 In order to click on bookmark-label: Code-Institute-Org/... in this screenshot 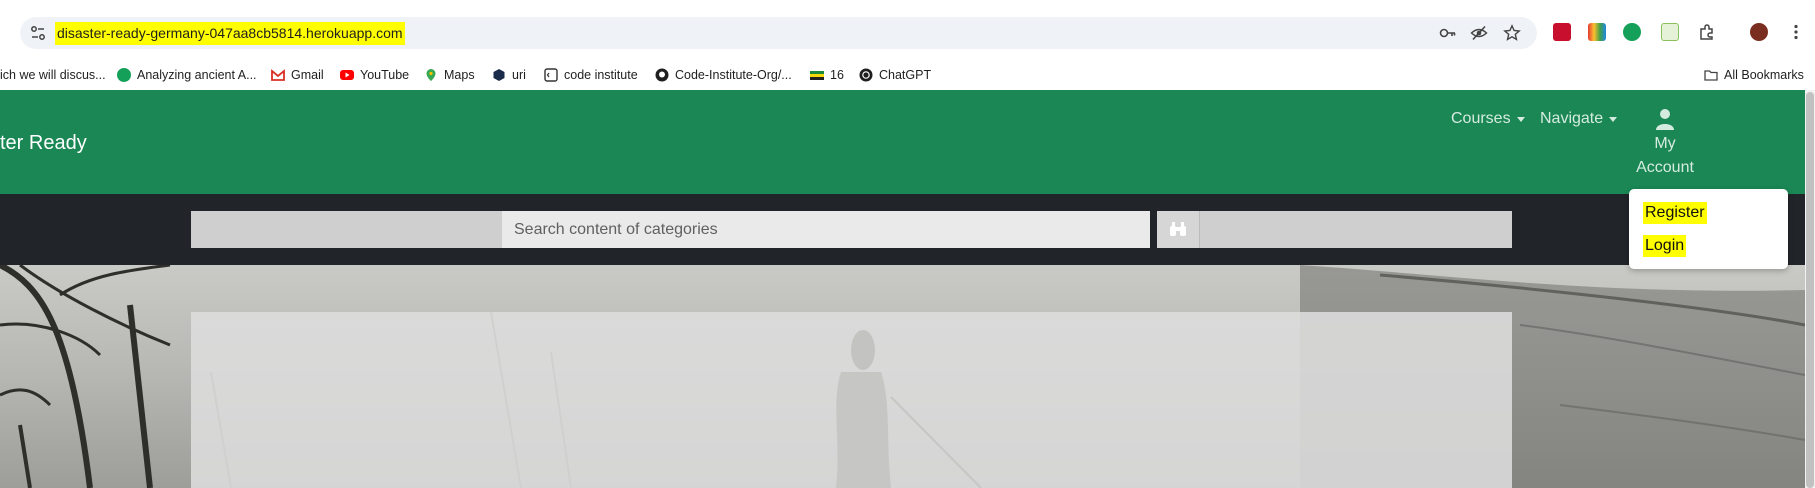, I will do `click(733, 75)`.